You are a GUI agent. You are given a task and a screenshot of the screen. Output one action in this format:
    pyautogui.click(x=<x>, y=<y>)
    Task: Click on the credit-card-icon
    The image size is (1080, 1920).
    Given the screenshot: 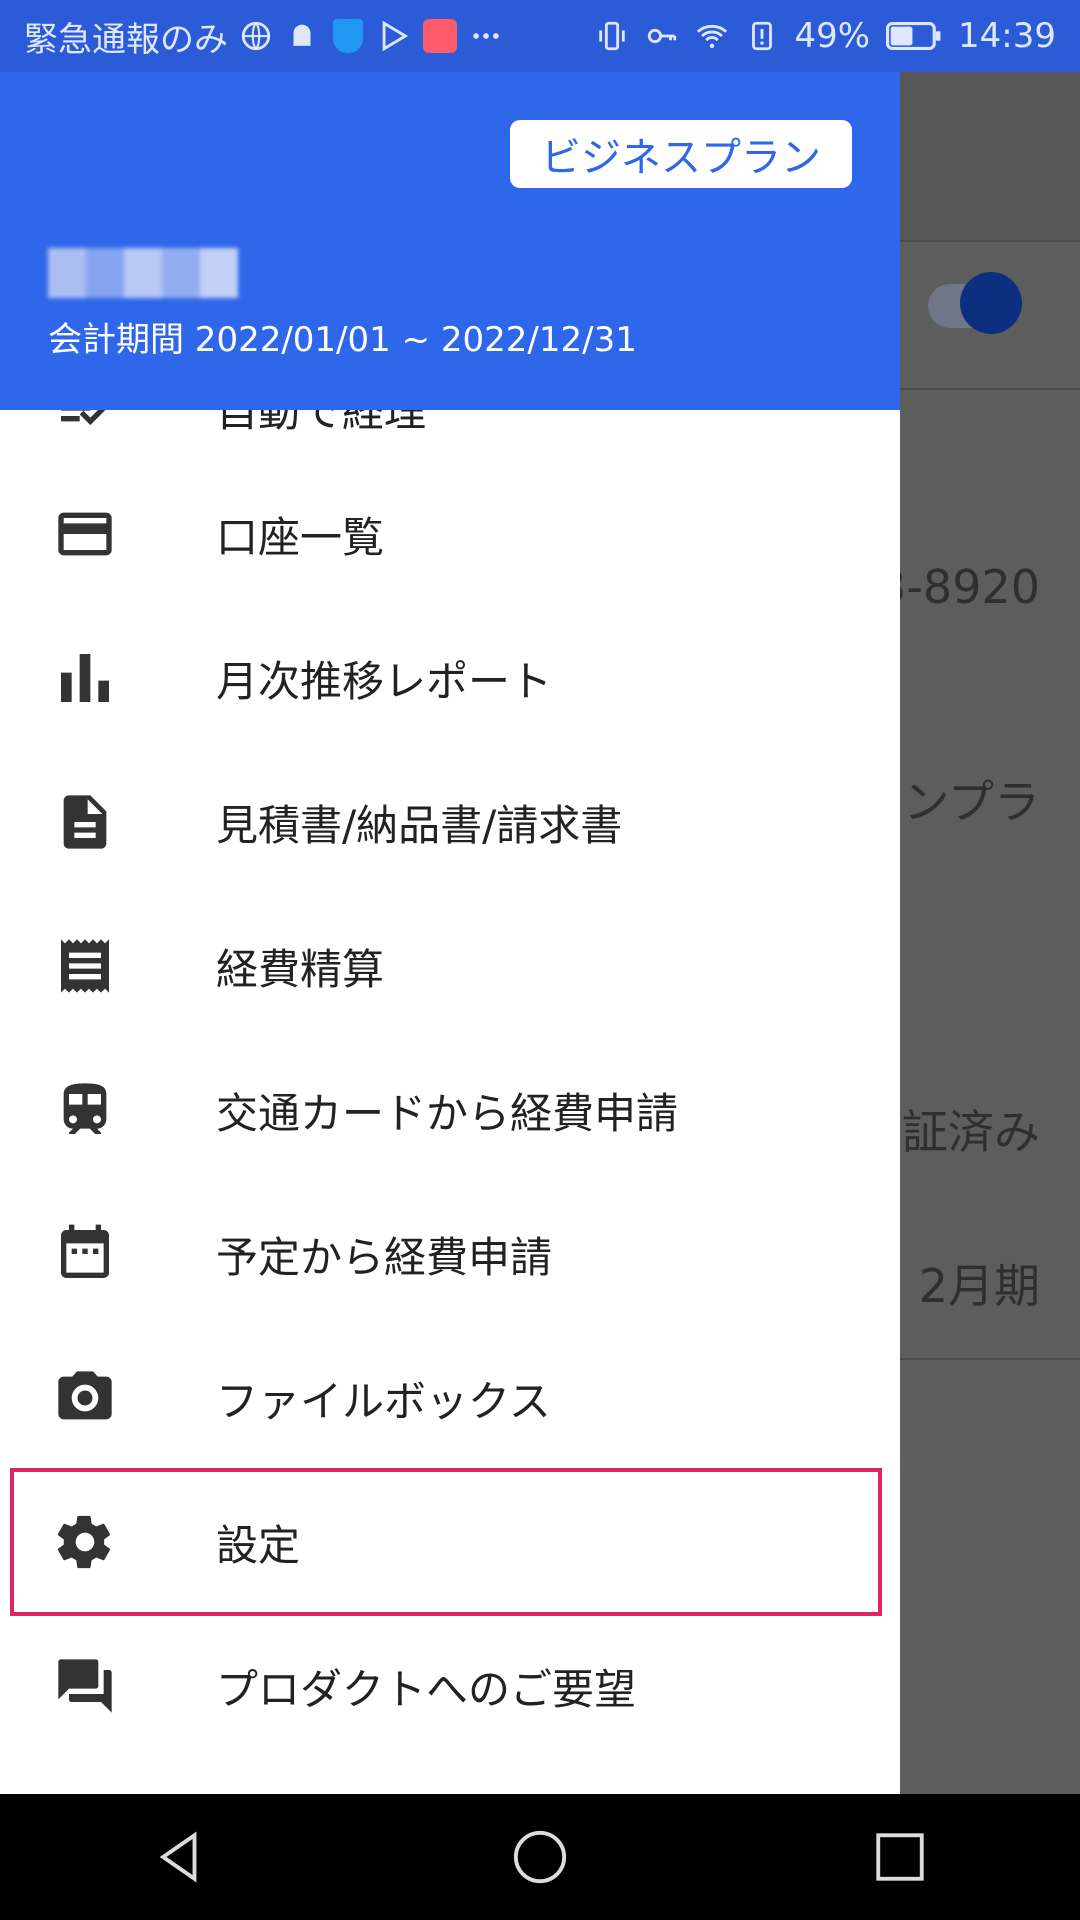 What is the action you would take?
    pyautogui.click(x=85, y=534)
    